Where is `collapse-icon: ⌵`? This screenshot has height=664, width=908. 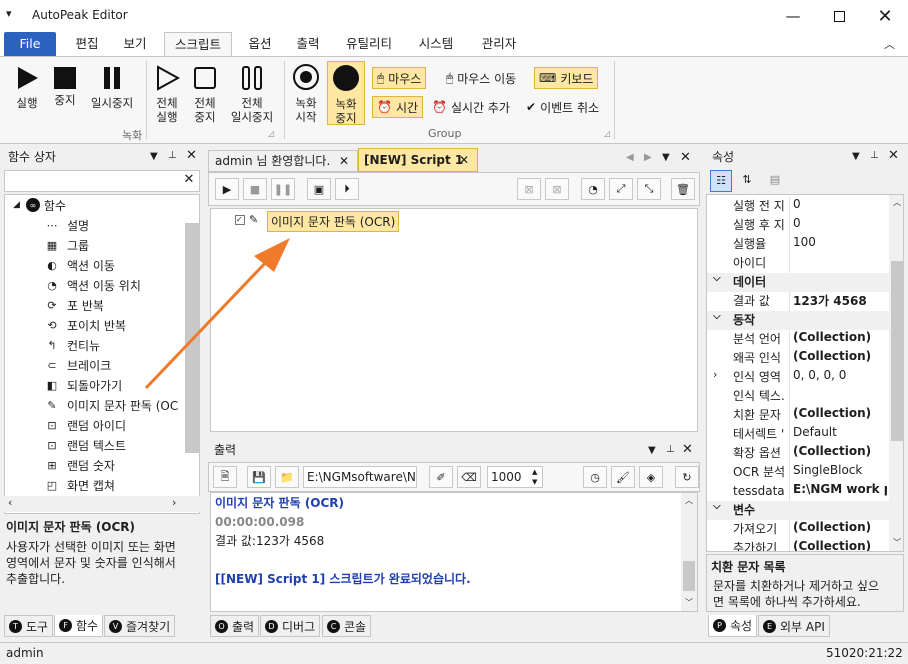 collapse-icon: ⌵ is located at coordinates (717, 506).